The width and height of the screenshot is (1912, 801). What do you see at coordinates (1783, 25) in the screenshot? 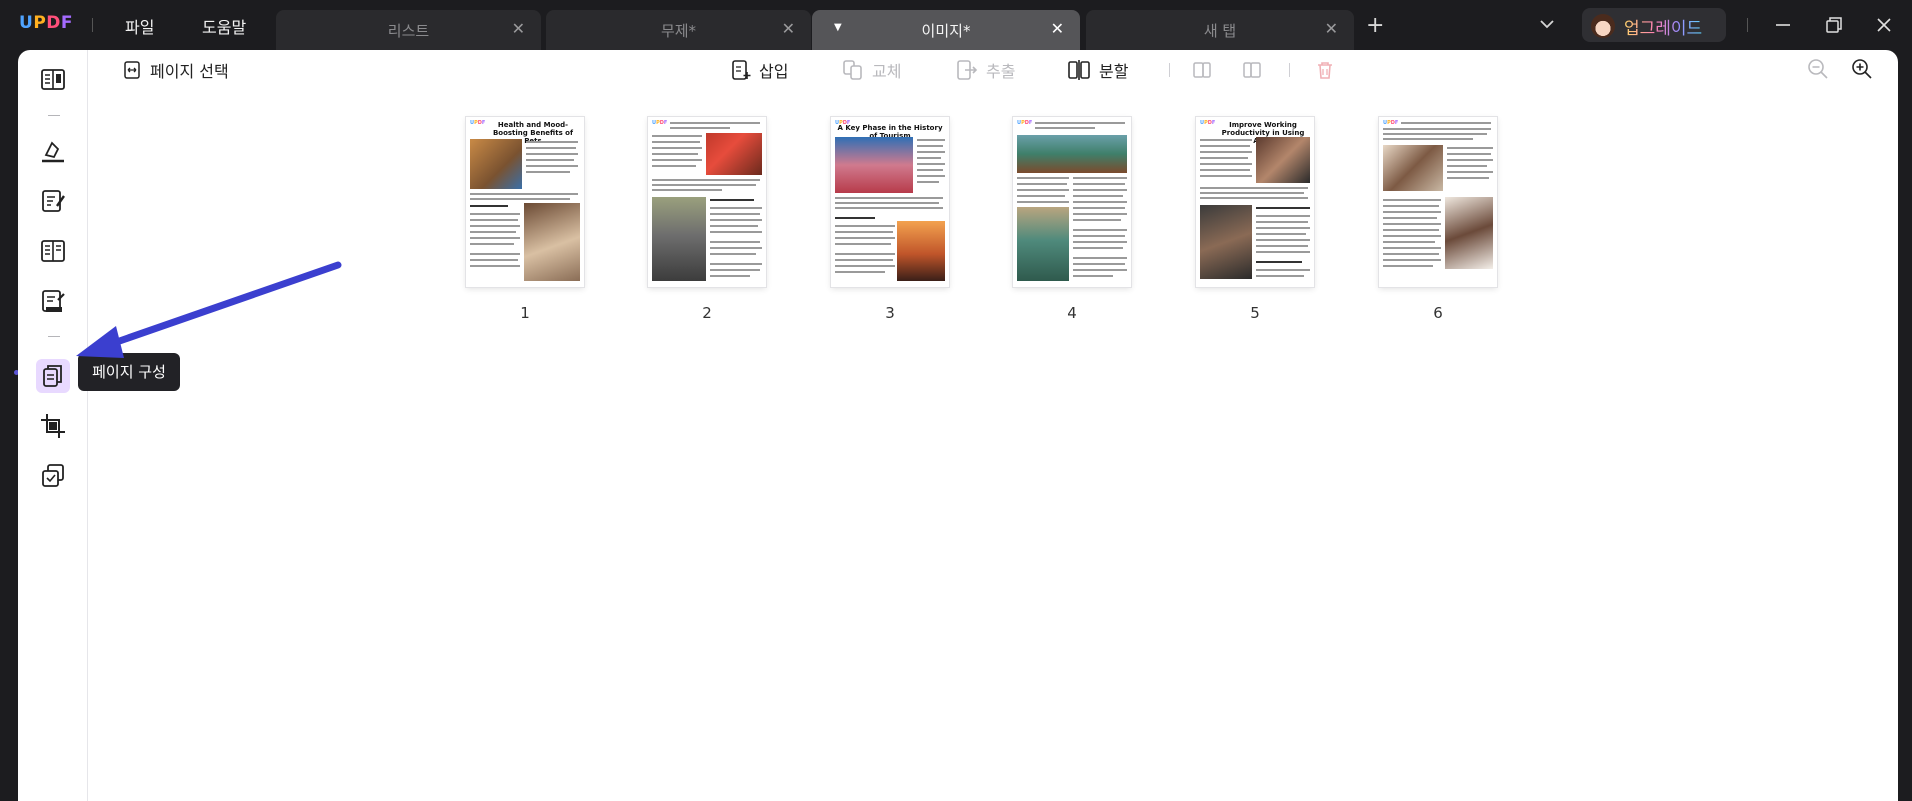
I see `minimize-icon` at bounding box center [1783, 25].